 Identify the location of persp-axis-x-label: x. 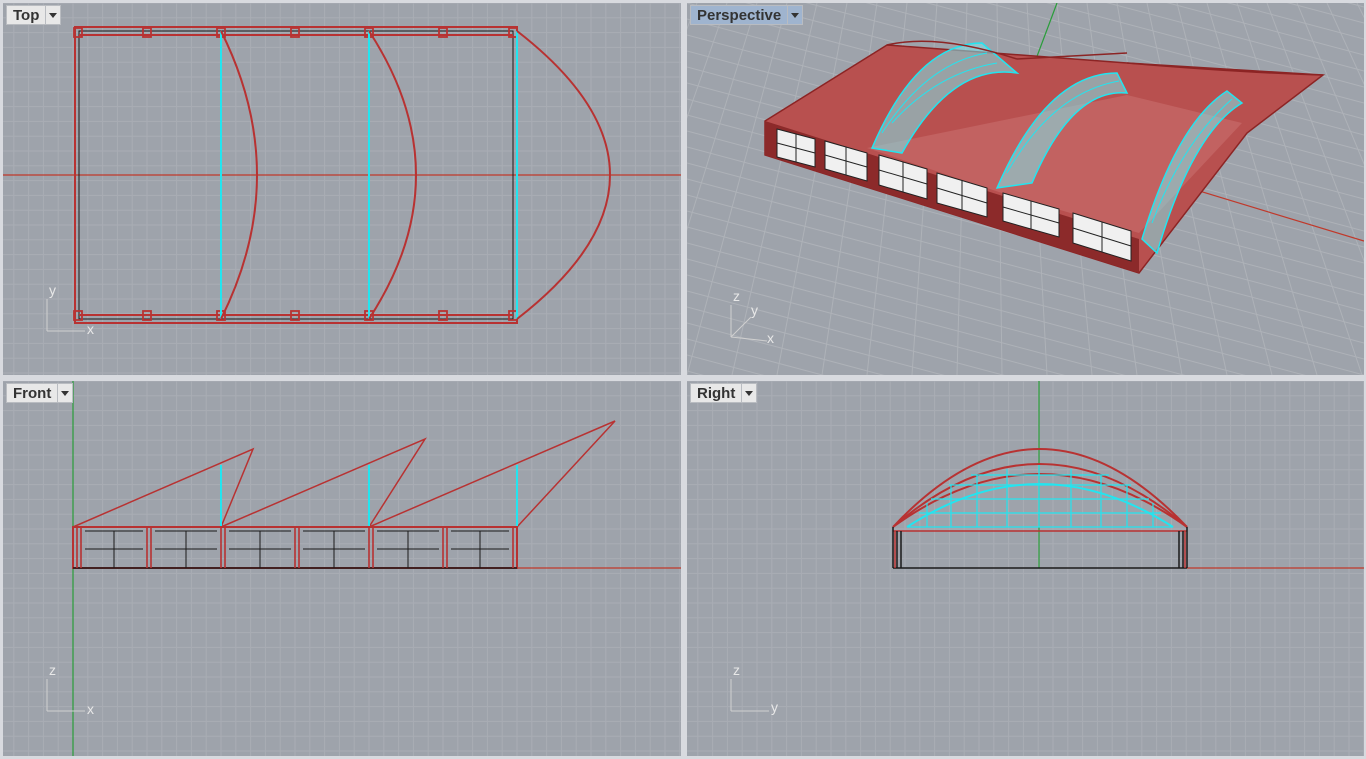
(770, 338).